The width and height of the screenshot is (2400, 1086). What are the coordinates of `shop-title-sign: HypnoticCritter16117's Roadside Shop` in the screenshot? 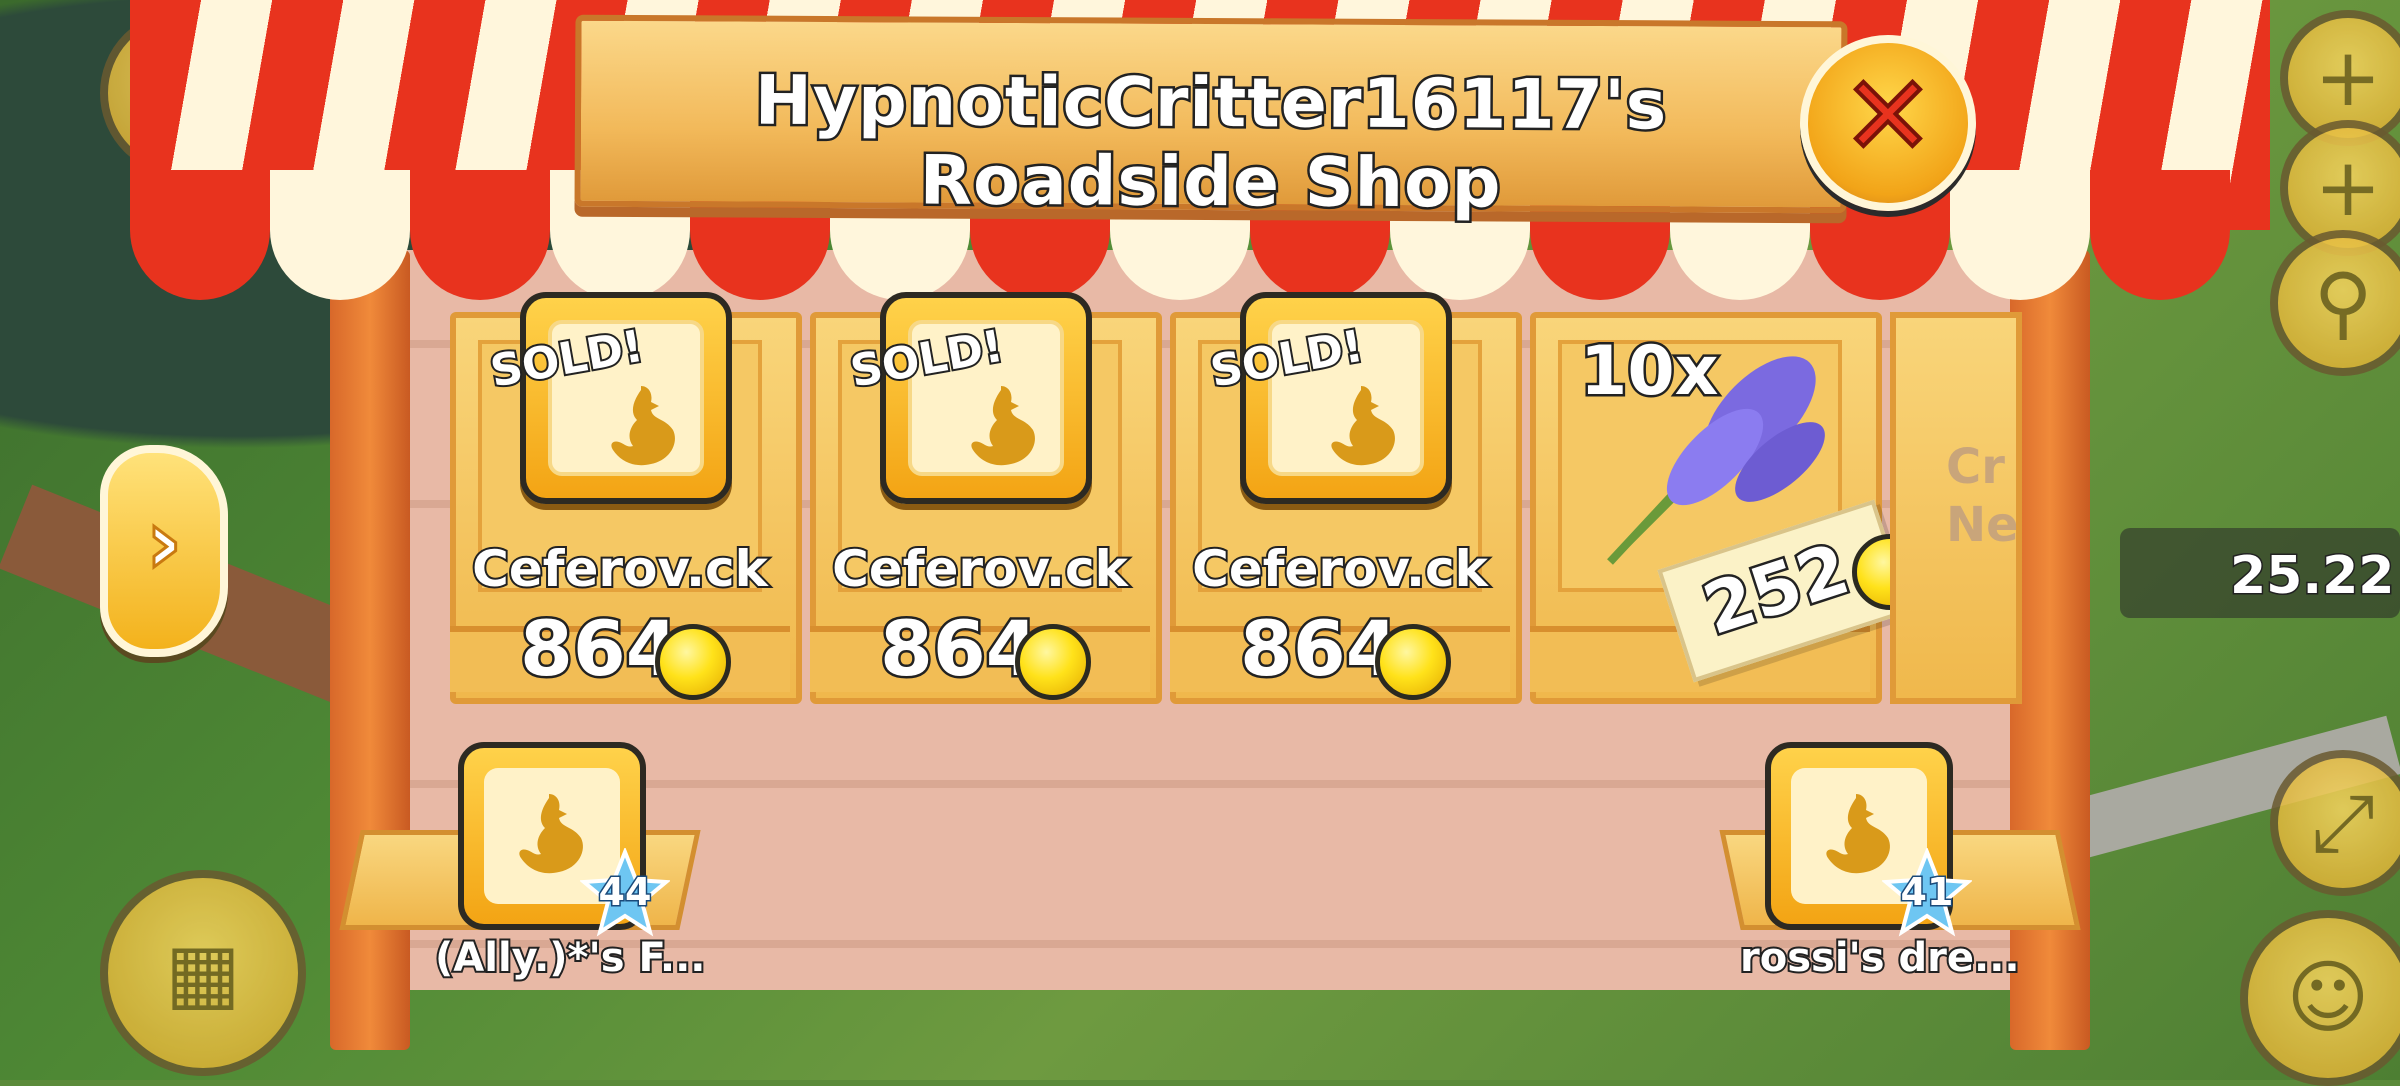 It's located at (1211, 120).